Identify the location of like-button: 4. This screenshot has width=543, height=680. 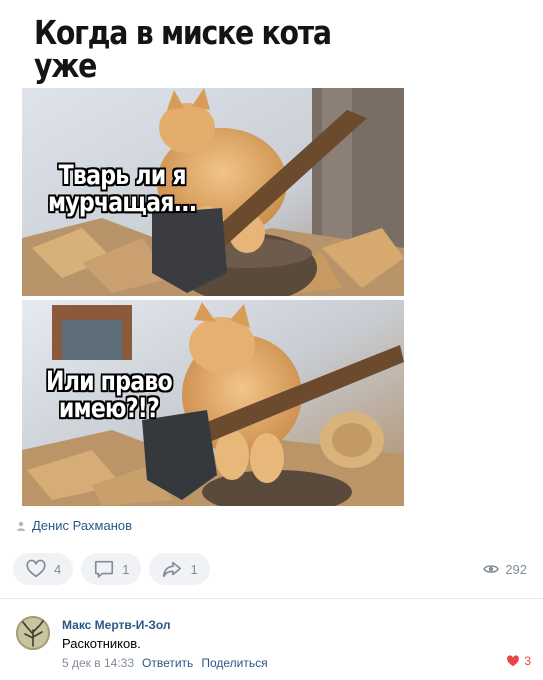
(43, 569).